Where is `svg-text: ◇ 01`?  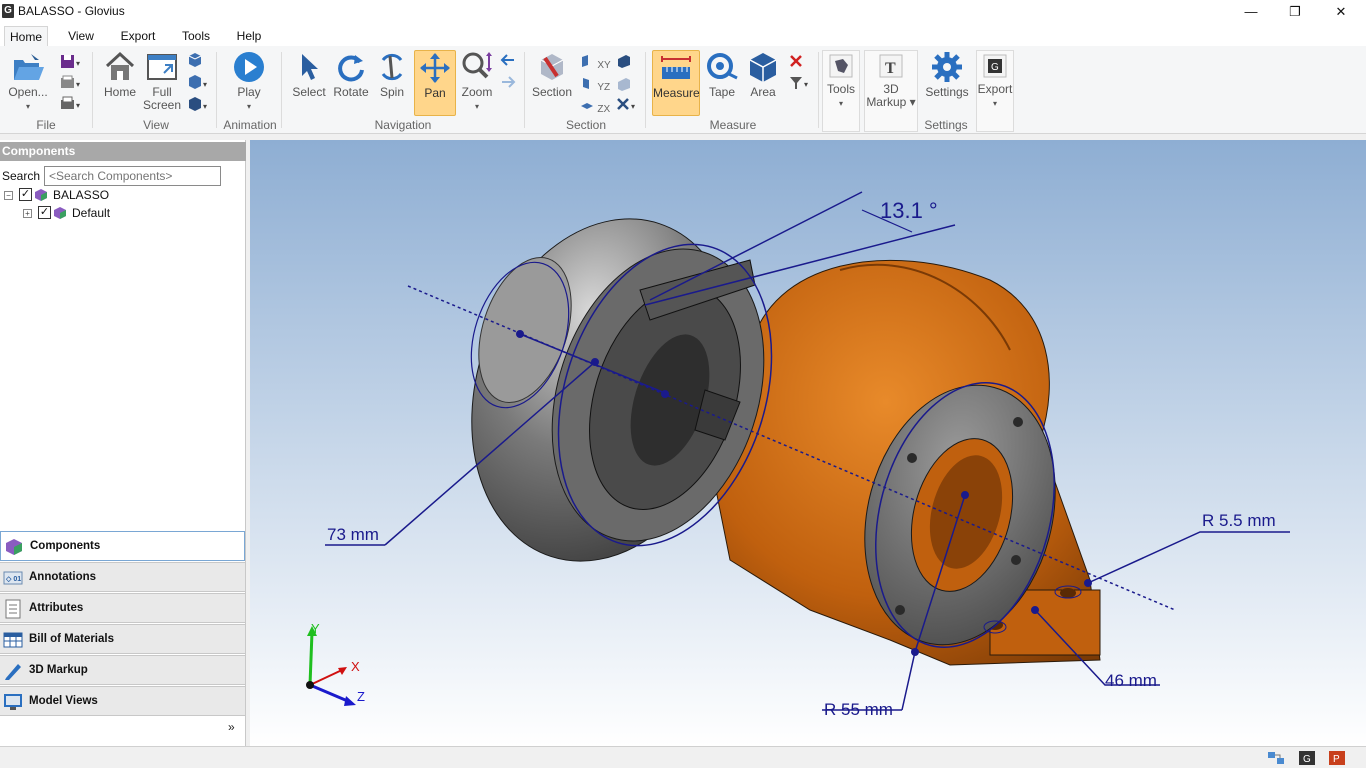 svg-text: ◇ 01 is located at coordinates (13, 579).